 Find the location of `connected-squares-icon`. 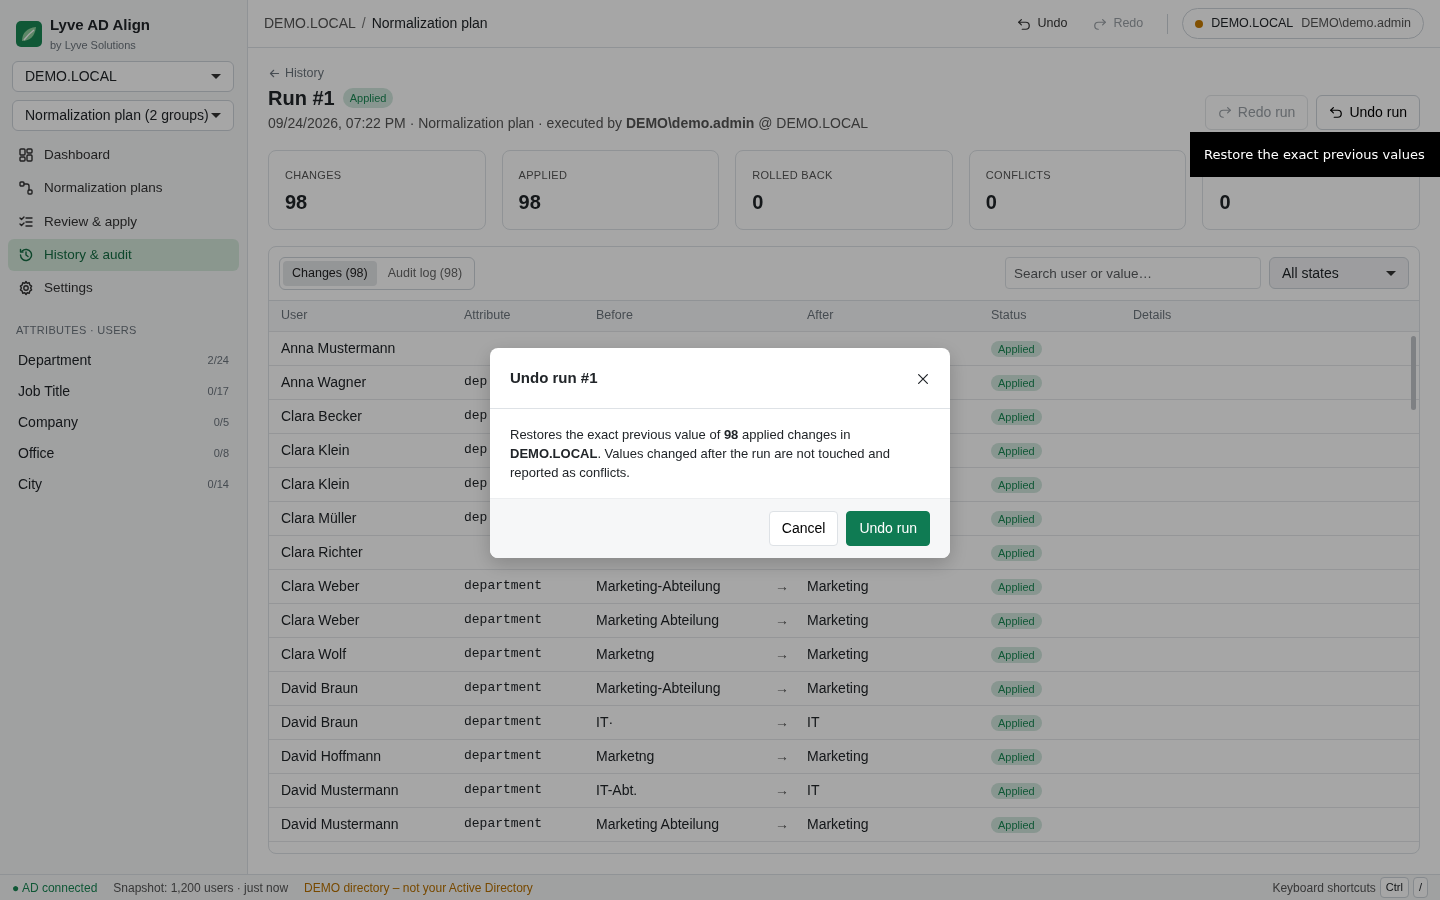

connected-squares-icon is located at coordinates (26, 188).